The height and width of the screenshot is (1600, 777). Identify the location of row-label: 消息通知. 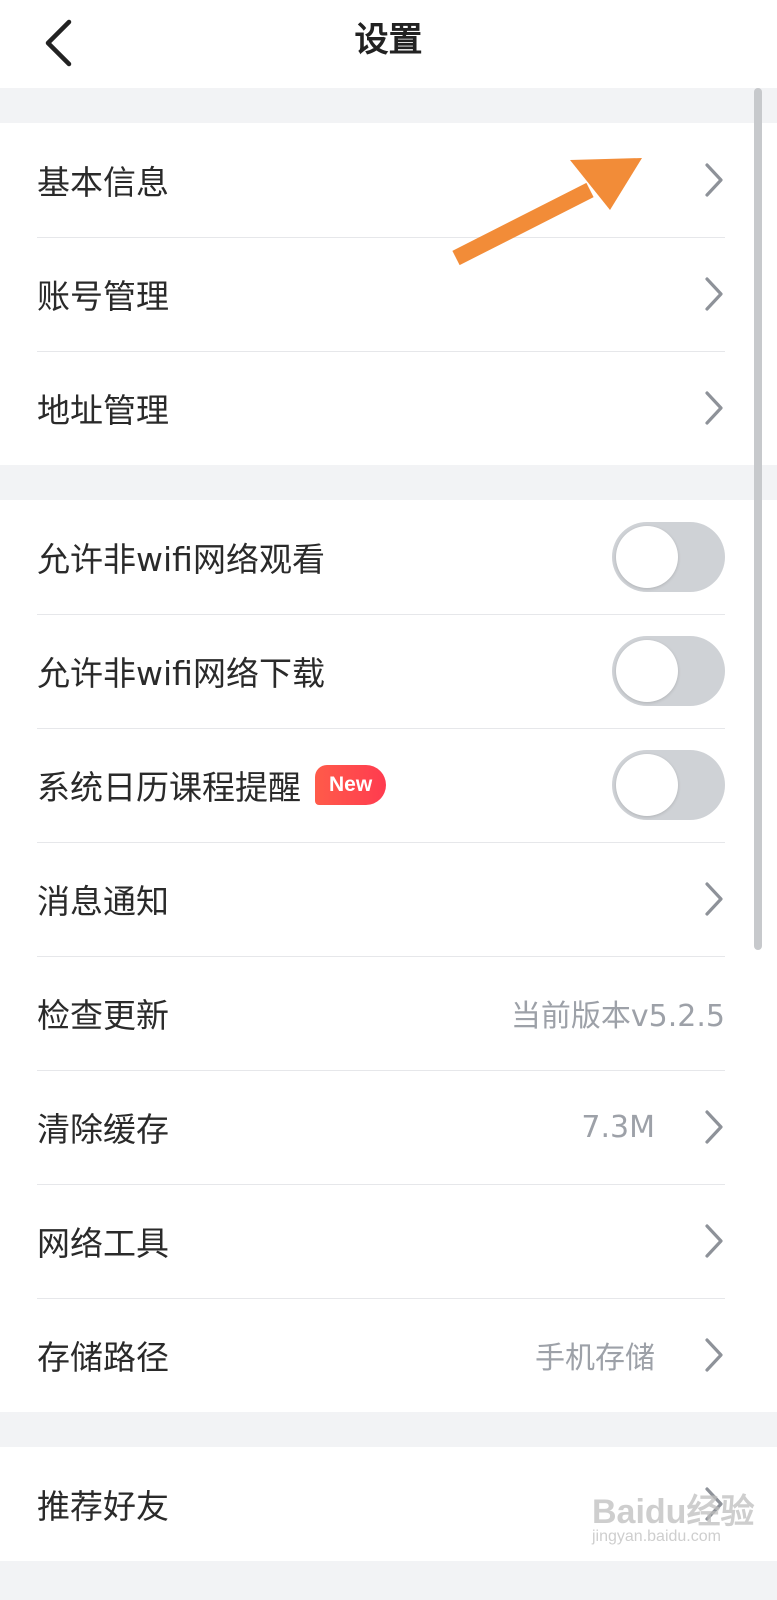
(103, 901).